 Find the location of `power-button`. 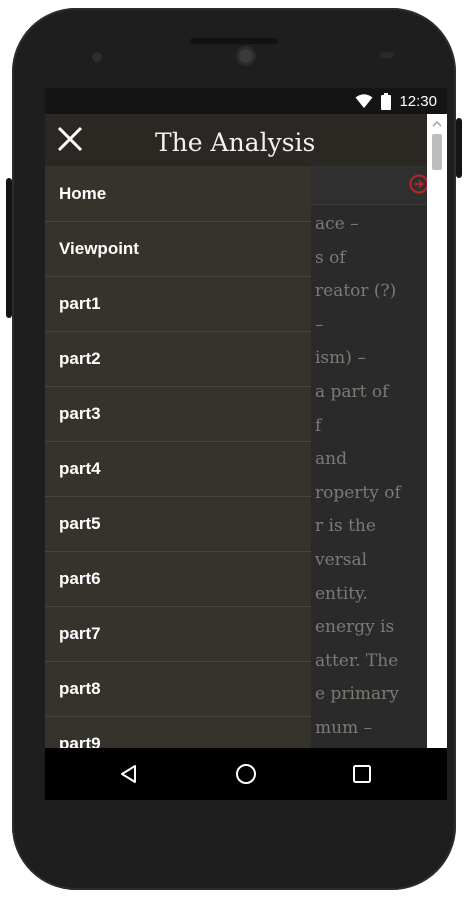

power-button is located at coordinates (459, 148).